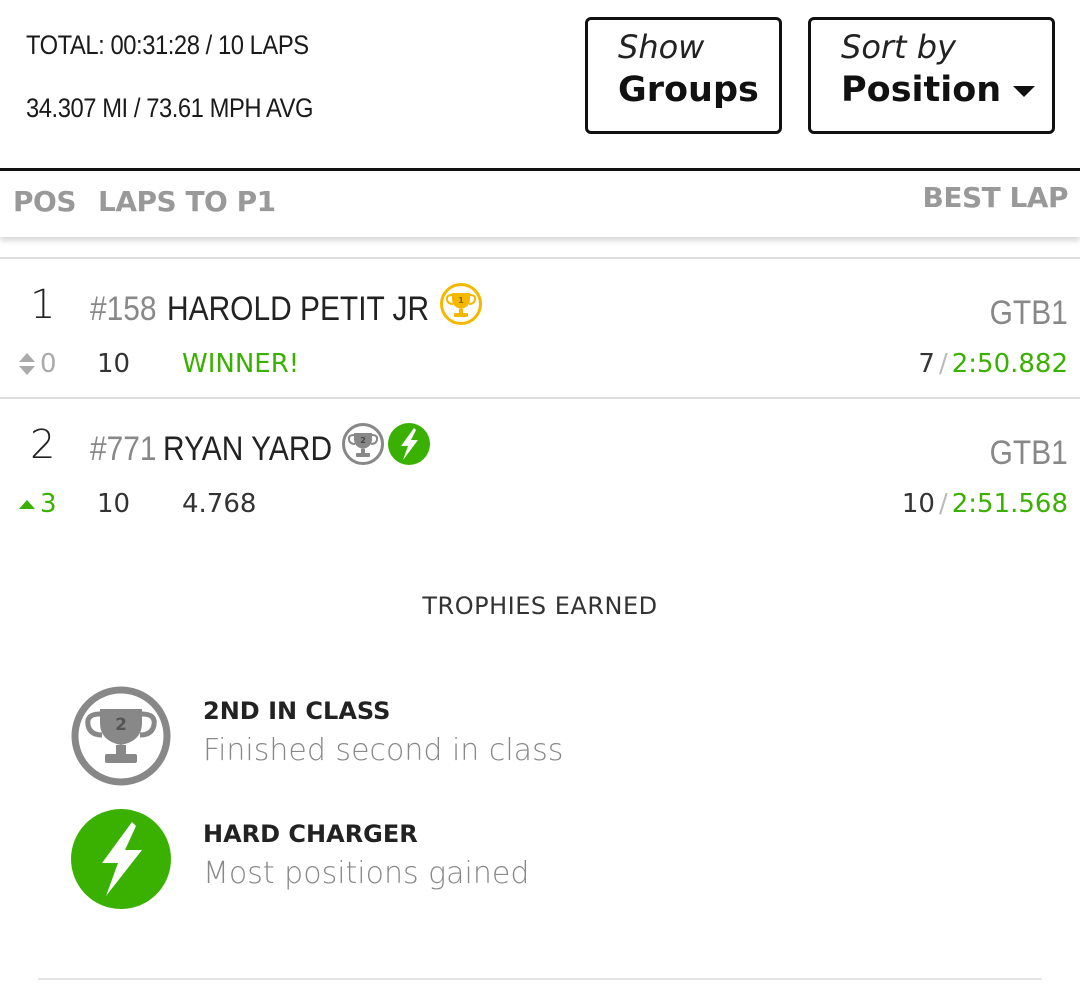  I want to click on car-number: #771, so click(123, 449).